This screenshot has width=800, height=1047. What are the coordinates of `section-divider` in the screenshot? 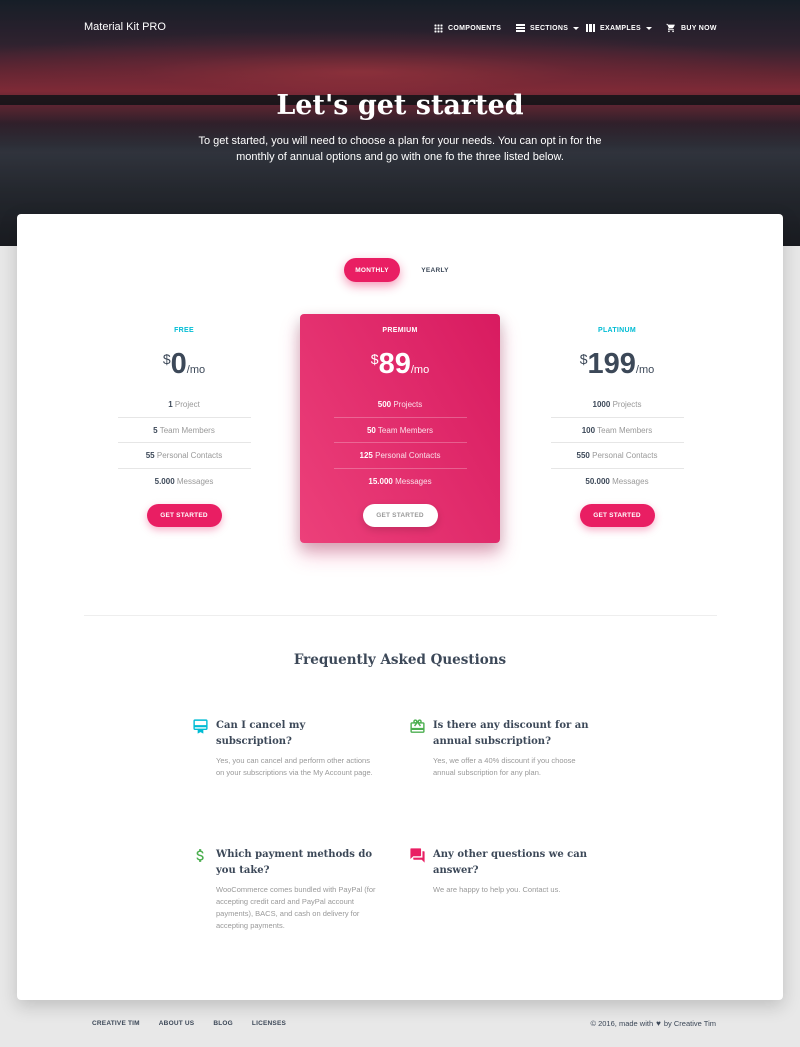 It's located at (400, 615).